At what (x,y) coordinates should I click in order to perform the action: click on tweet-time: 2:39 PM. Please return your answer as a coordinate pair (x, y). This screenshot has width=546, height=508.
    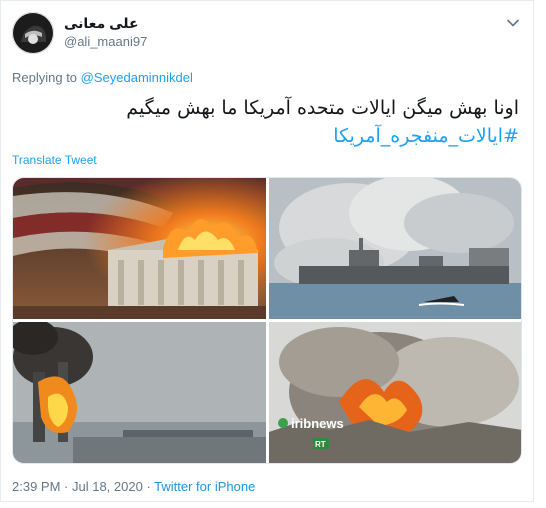
    Looking at the image, I should click on (36, 486).